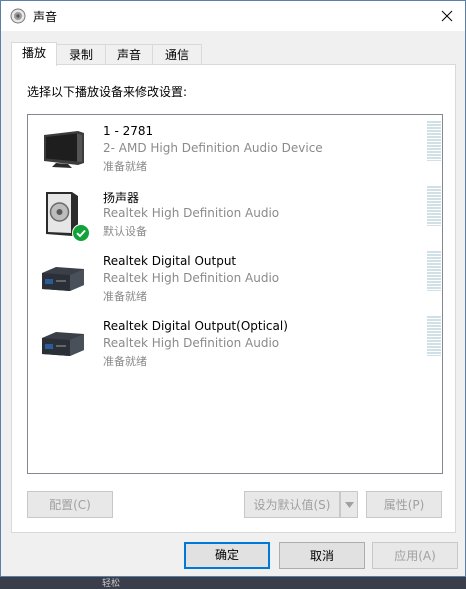 The height and width of the screenshot is (589, 466). What do you see at coordinates (81, 54) in the screenshot?
I see `tab-recording: 录制` at bounding box center [81, 54].